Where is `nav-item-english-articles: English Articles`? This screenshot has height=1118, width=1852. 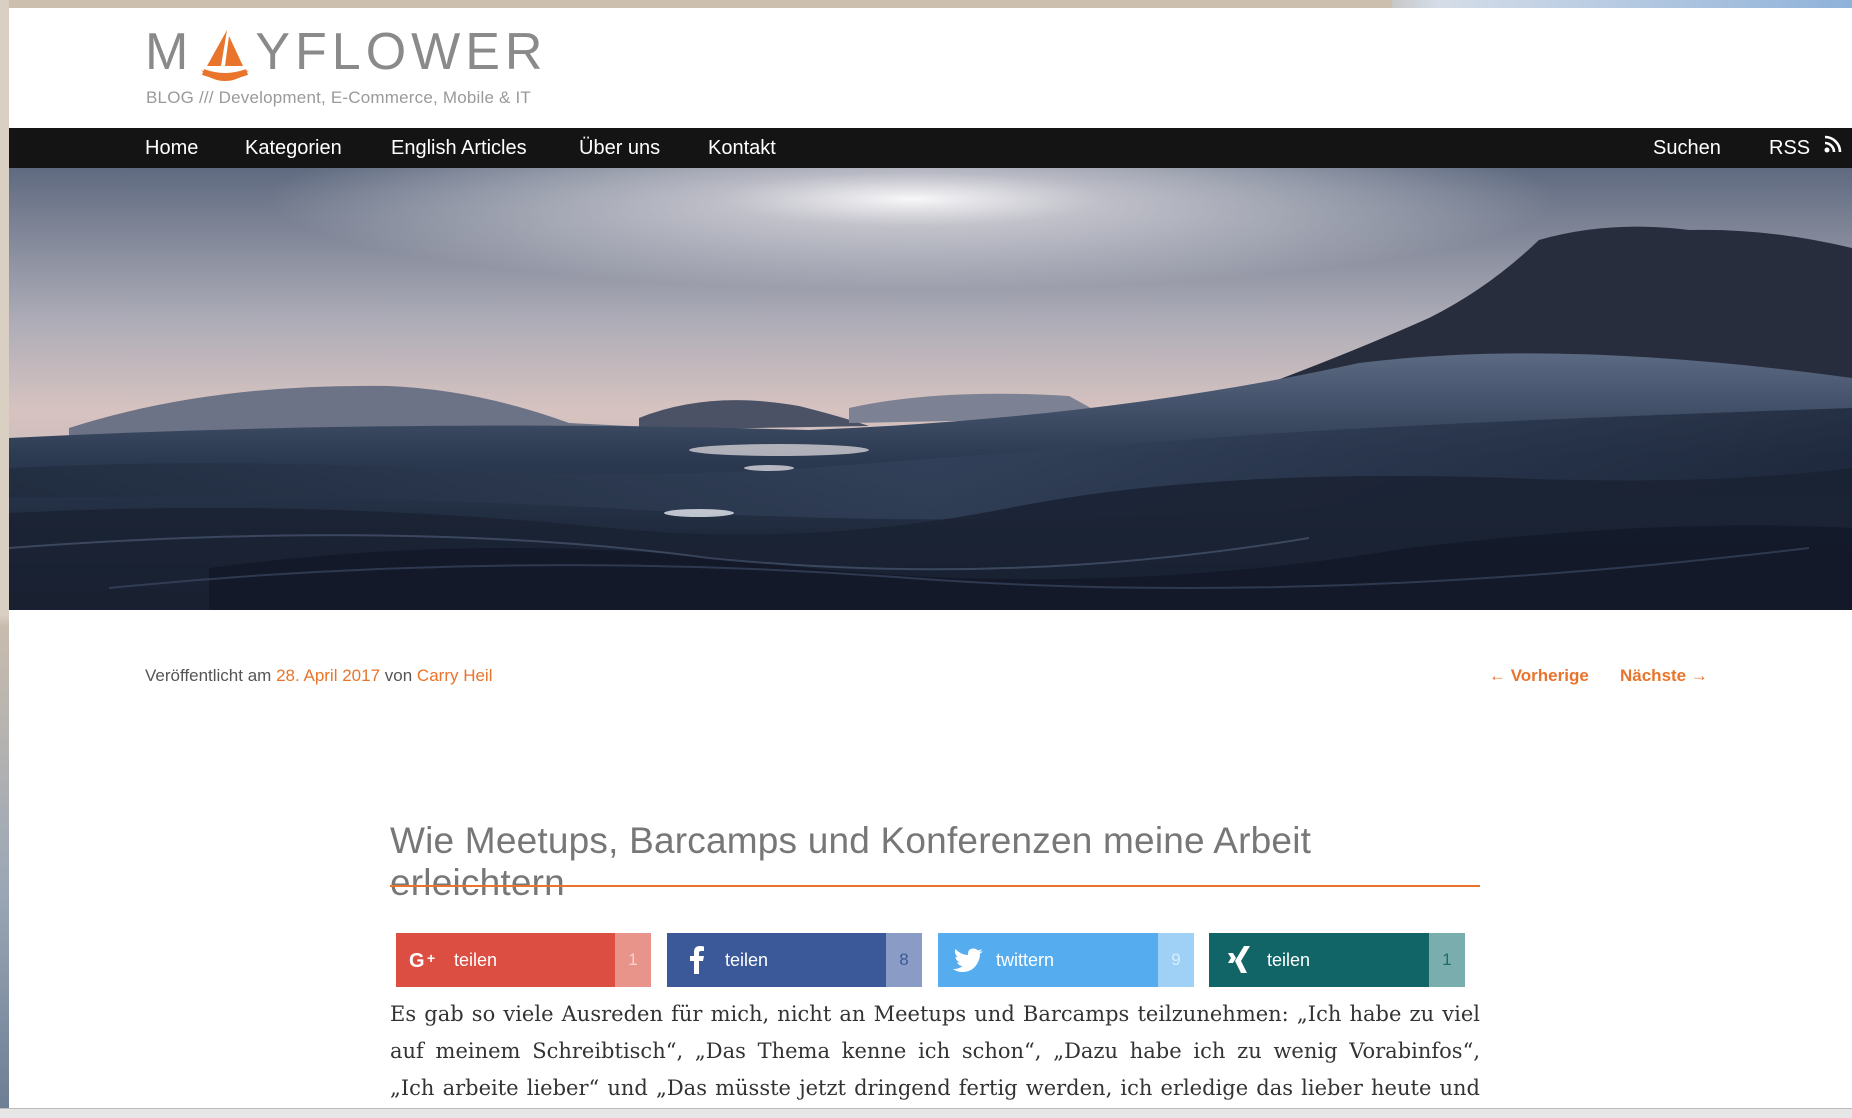
nav-item-english-articles: English Articles is located at coordinates (459, 148).